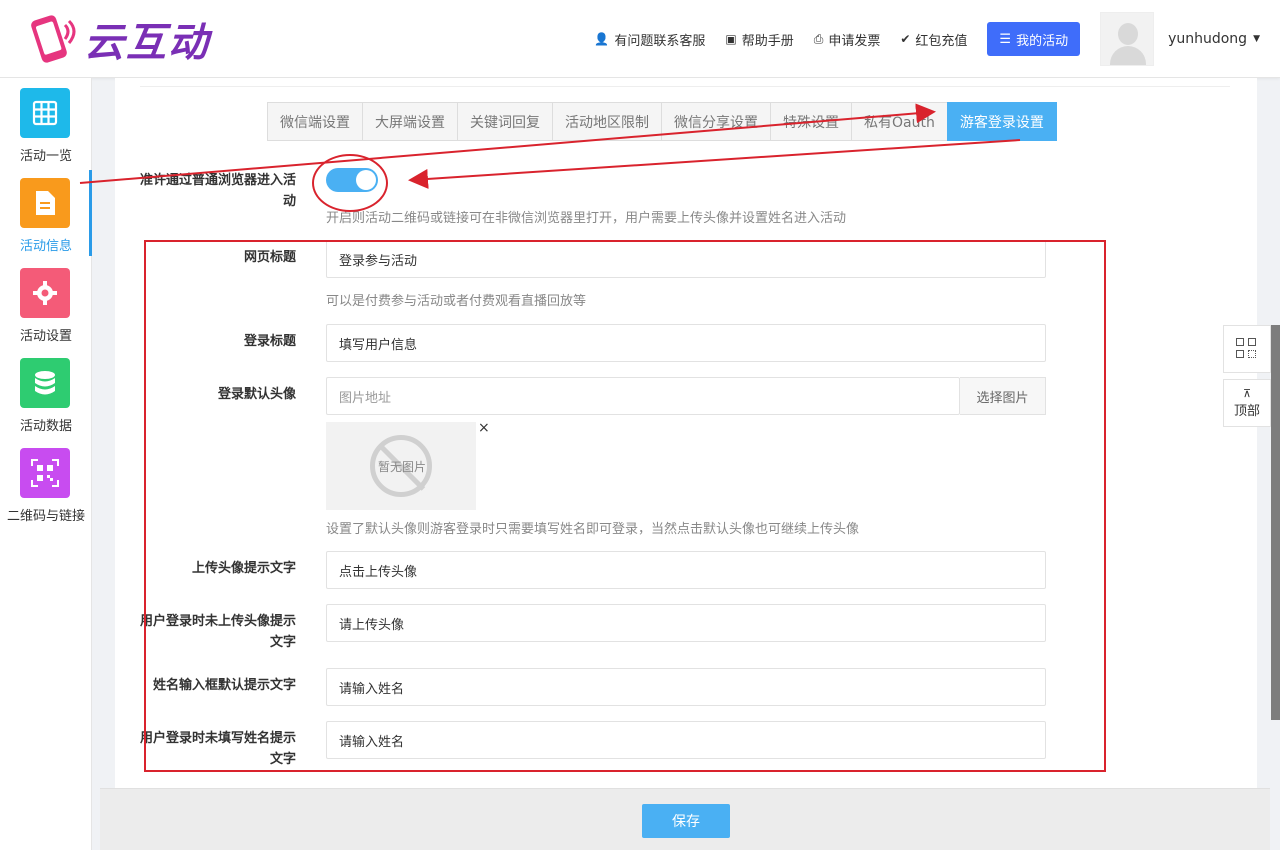 This screenshot has height=850, width=1280. What do you see at coordinates (818, 38) in the screenshot?
I see `printer-icon: ⎙` at bounding box center [818, 38].